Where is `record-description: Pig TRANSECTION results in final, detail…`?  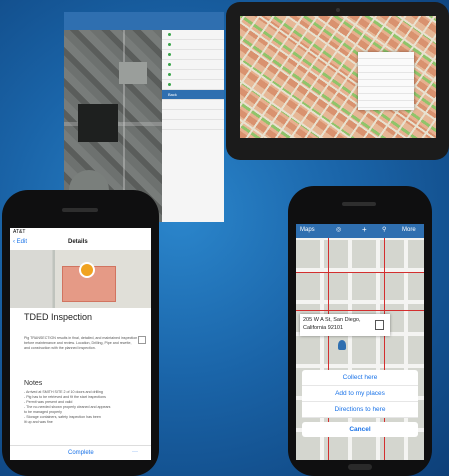 record-description: Pig TRANSECTION results in final, detail… is located at coordinates (81, 343).